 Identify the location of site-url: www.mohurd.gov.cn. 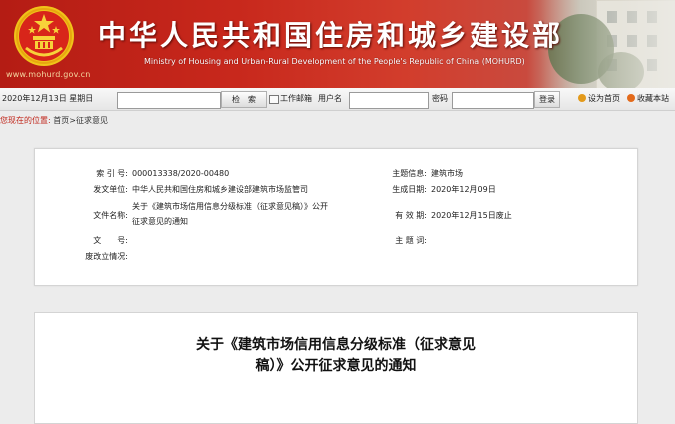
(48, 74).